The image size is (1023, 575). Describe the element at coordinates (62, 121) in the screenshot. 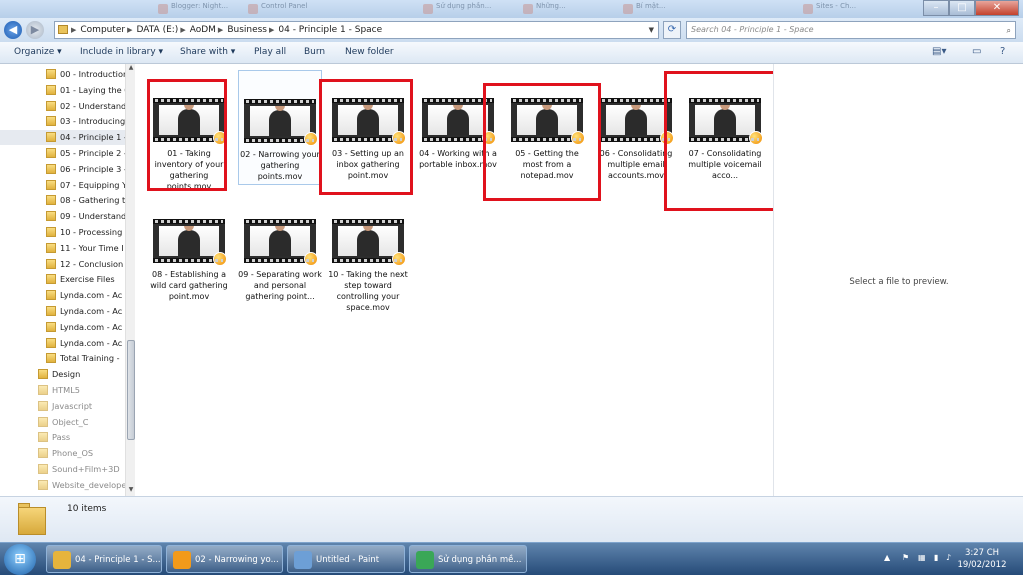

I see `nav-folder-item: 03 - Introducing` at that location.